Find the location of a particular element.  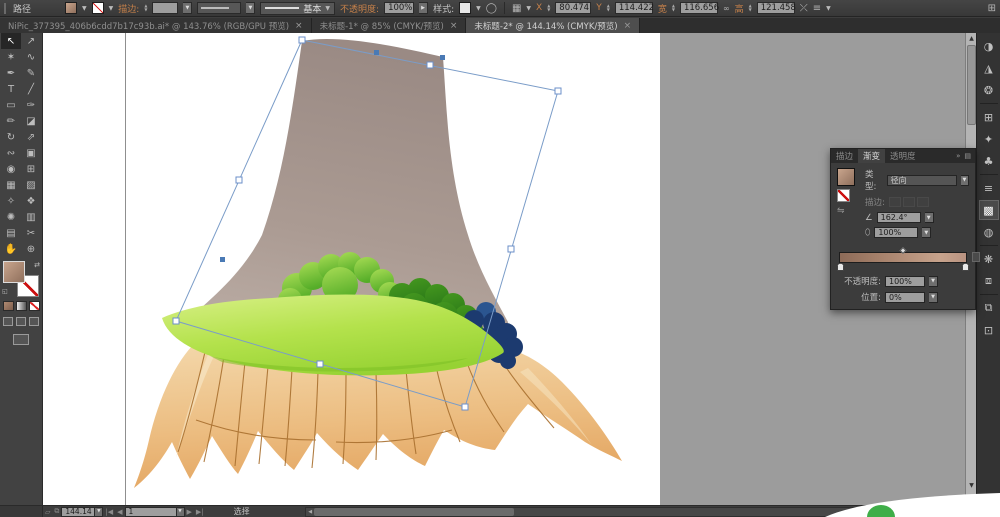

control-bar-grip is located at coordinates (5, 8).